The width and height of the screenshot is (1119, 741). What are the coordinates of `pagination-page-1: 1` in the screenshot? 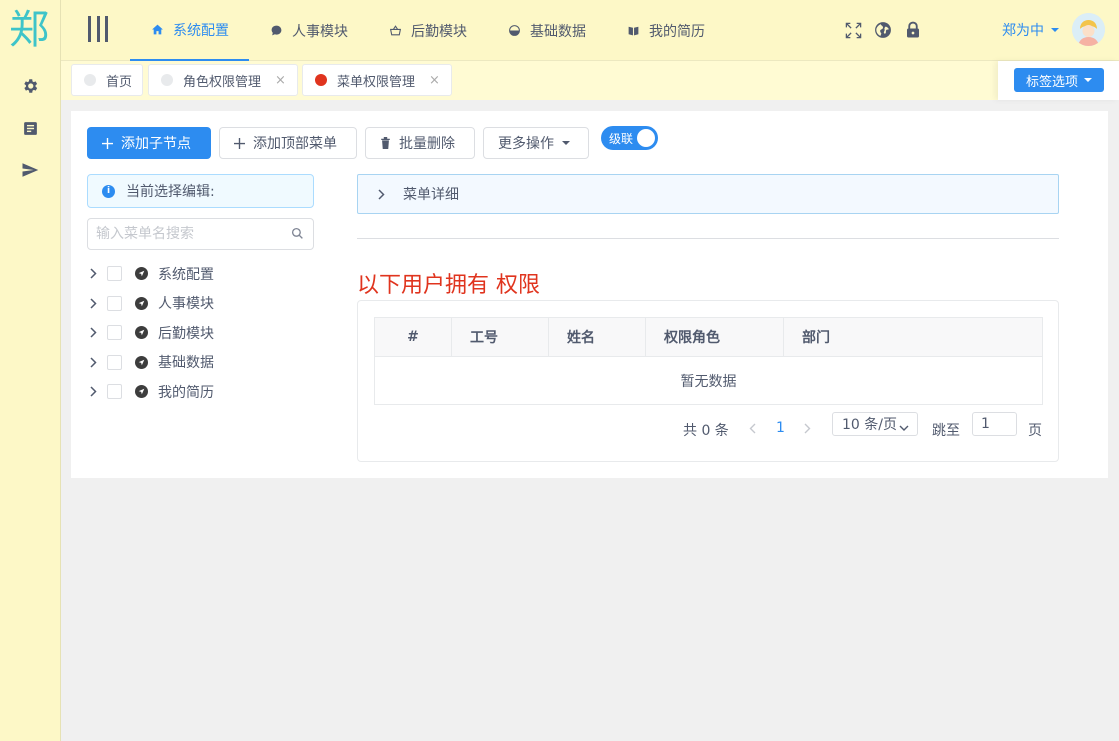 It's located at (780, 428).